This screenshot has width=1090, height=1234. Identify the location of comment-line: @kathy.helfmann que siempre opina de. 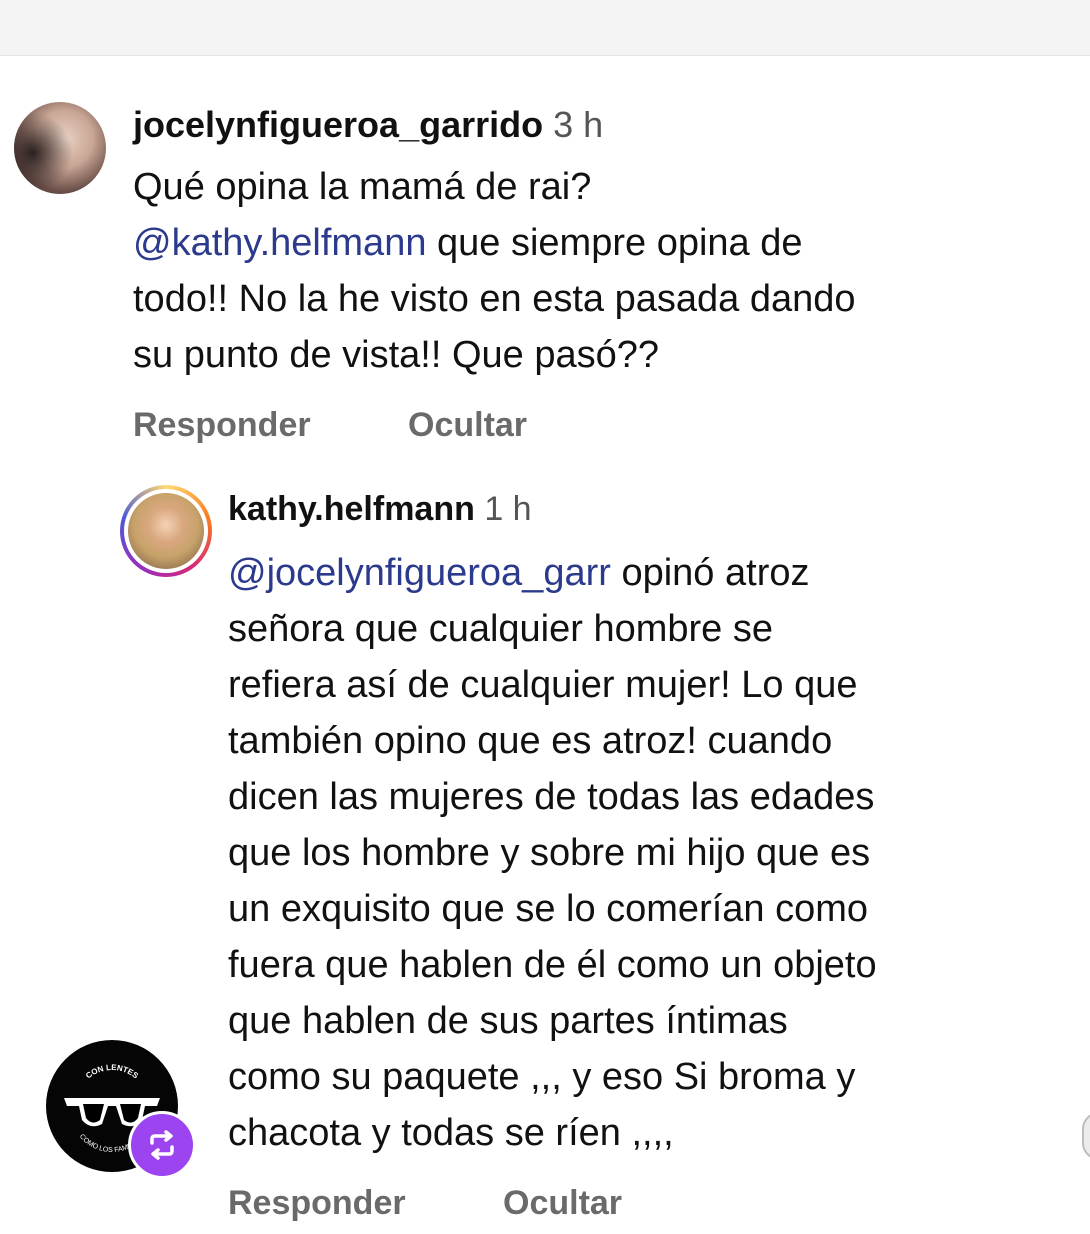
(468, 243).